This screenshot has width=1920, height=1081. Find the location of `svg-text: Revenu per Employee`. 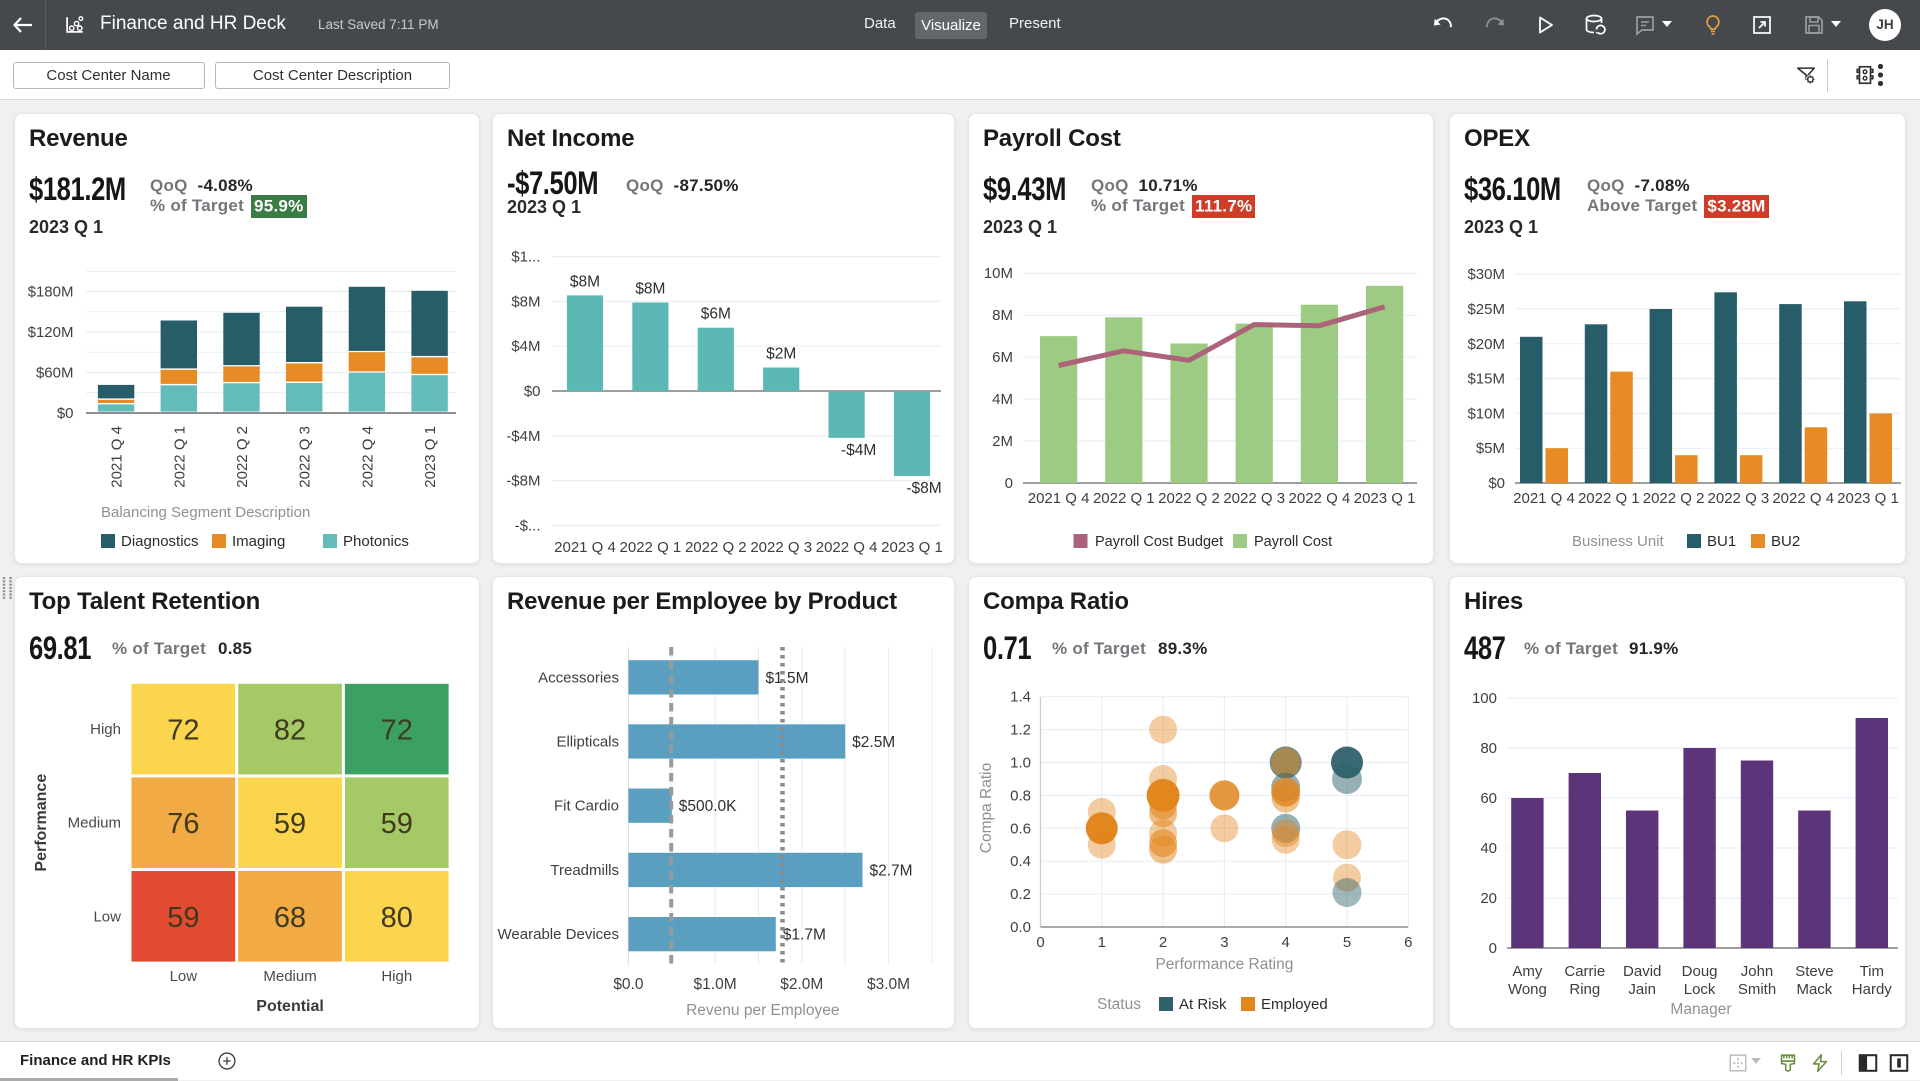

svg-text: Revenu per Employee is located at coordinates (762, 1010).